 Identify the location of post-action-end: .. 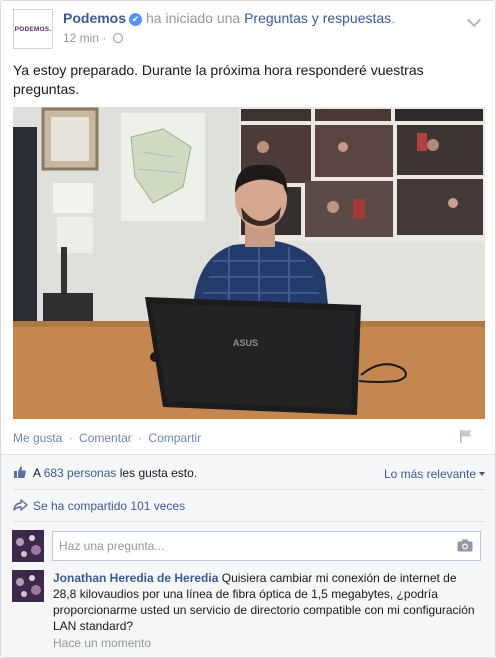
(393, 18).